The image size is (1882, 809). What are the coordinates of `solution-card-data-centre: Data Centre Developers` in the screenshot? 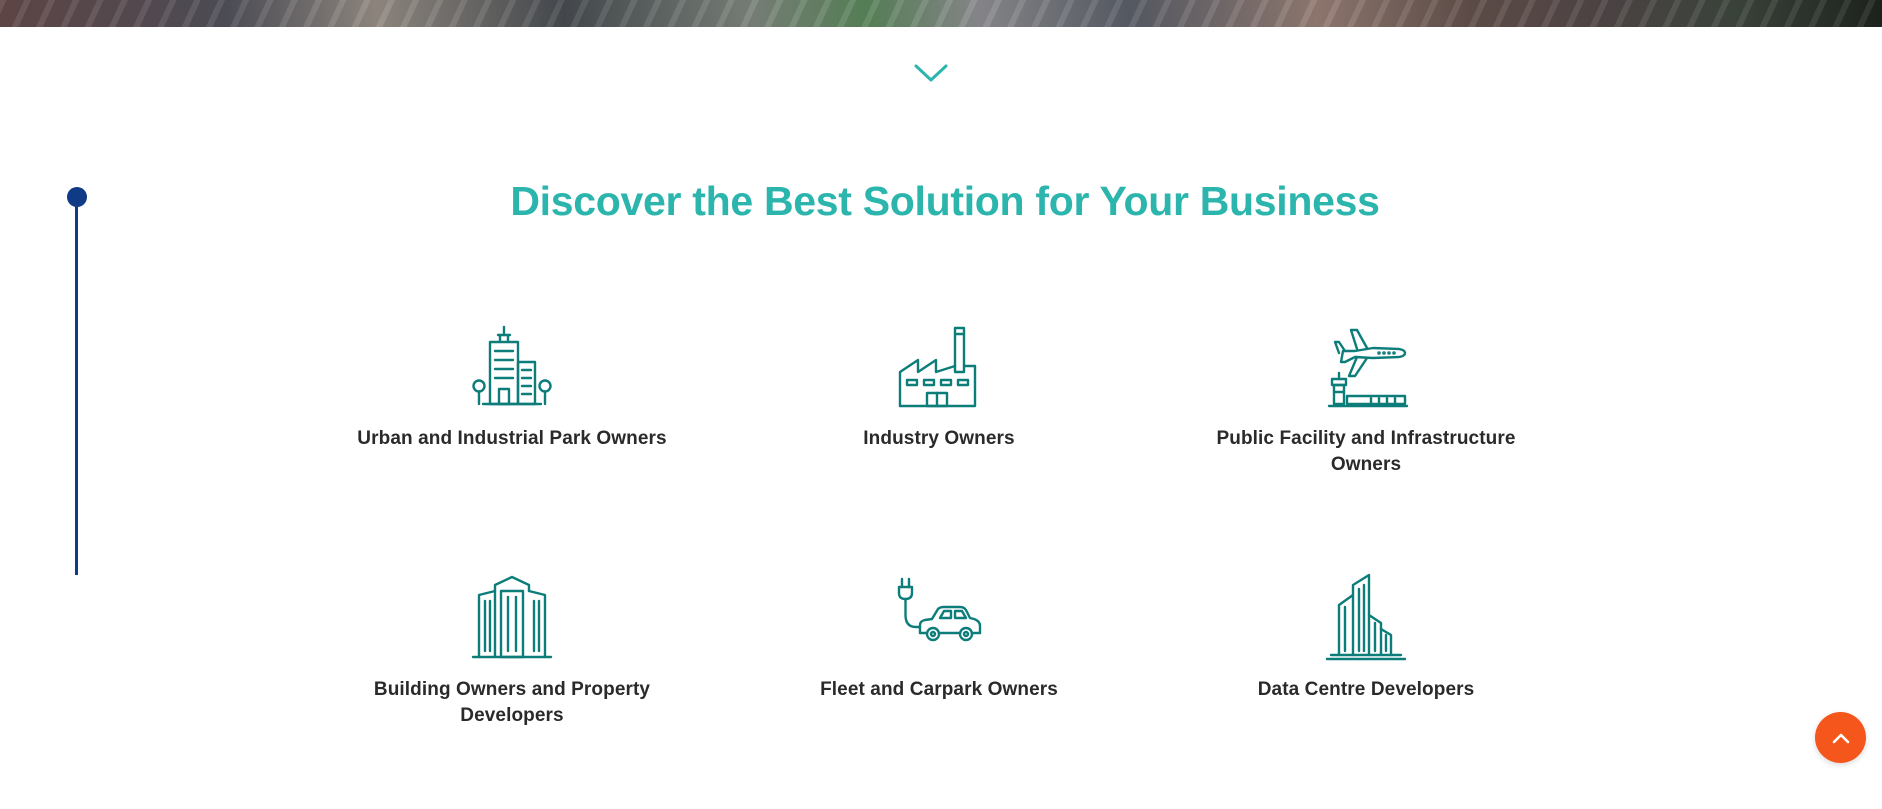 It's located at (1366, 637).